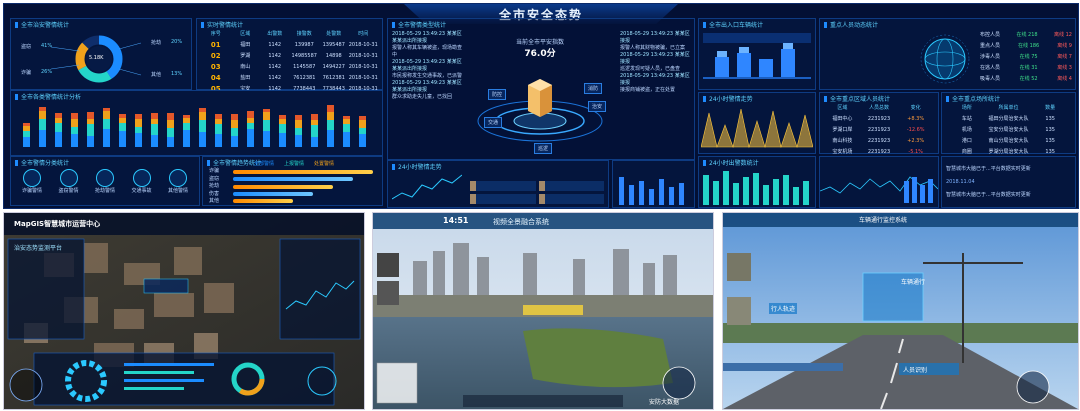 This screenshot has width=1080, height=411. I want to click on table-cell: 福田中心, so click(842, 119).